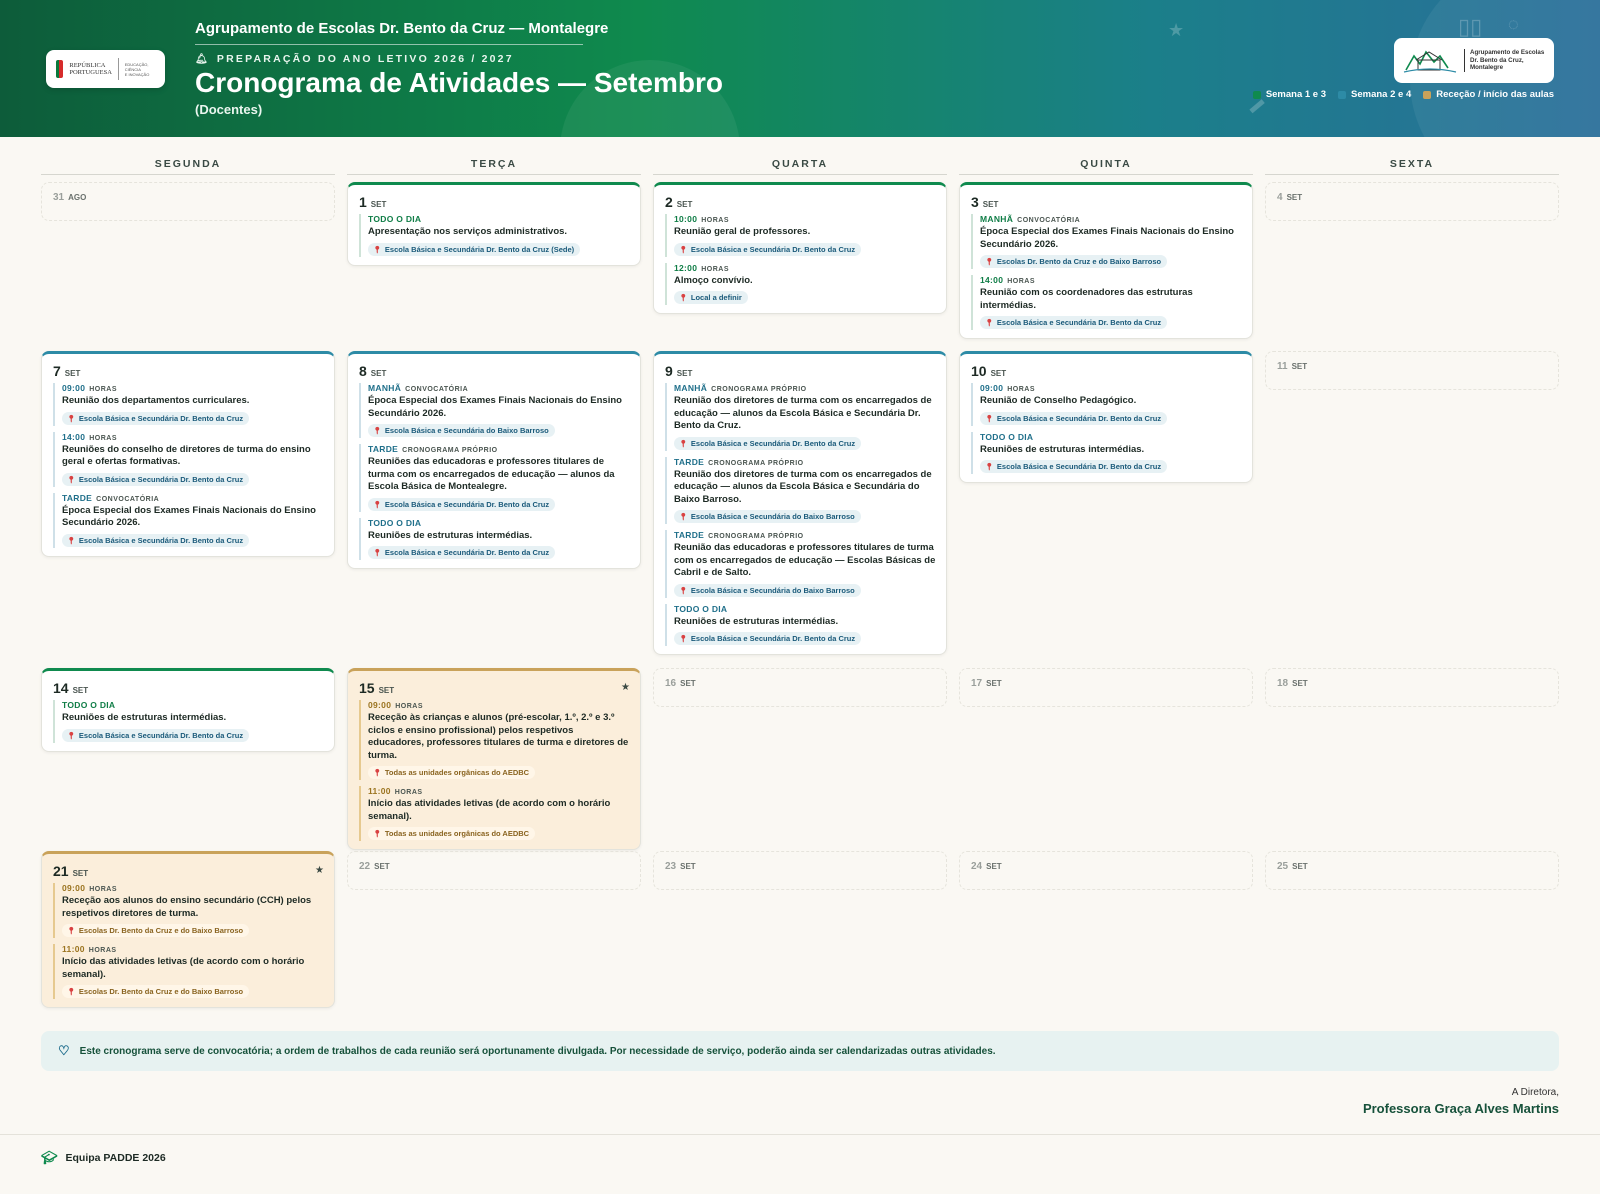  I want to click on day-card: 11 SET, so click(1412, 370).